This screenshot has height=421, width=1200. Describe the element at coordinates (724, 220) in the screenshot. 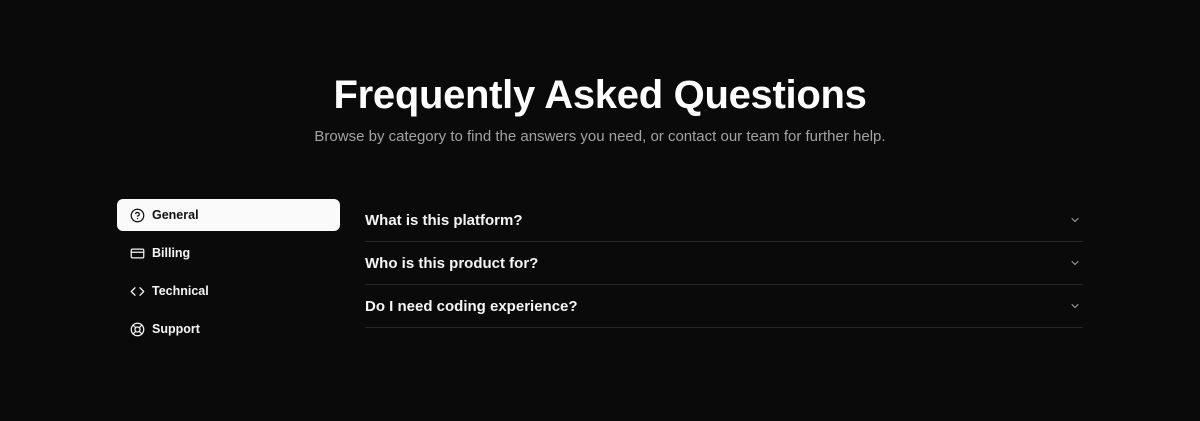

I see `faq-item: What is this platform?` at that location.